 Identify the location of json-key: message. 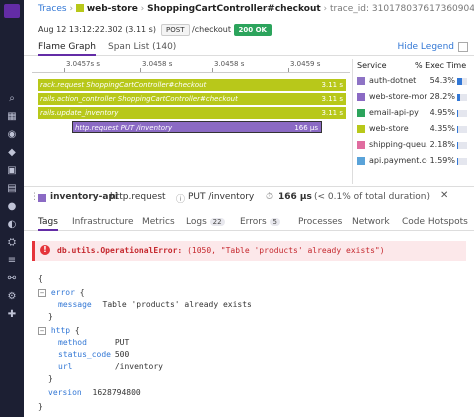
(75, 304).